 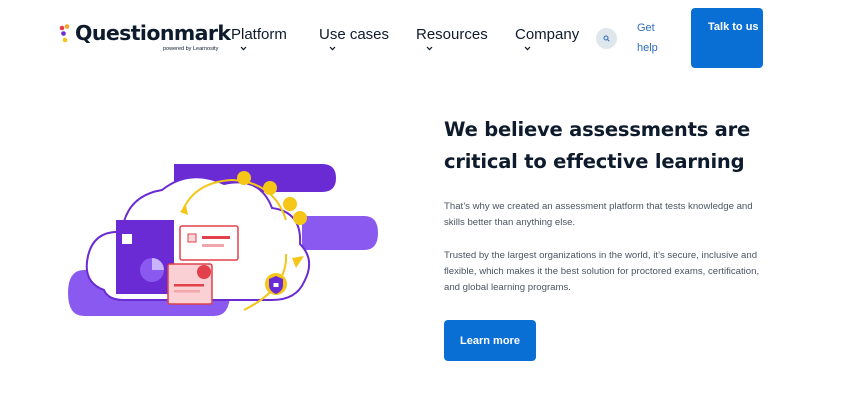 What do you see at coordinates (127, 239) in the screenshot?
I see `excel-icon` at bounding box center [127, 239].